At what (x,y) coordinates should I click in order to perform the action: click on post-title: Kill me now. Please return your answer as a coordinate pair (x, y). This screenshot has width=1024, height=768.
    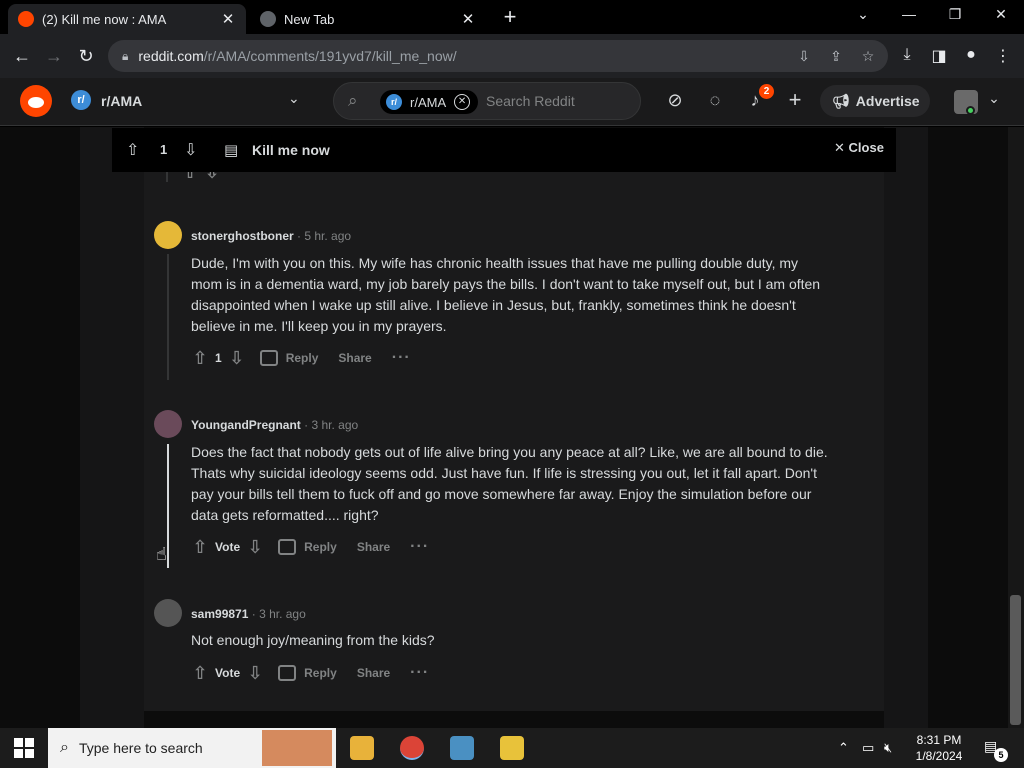
    Looking at the image, I should click on (291, 150).